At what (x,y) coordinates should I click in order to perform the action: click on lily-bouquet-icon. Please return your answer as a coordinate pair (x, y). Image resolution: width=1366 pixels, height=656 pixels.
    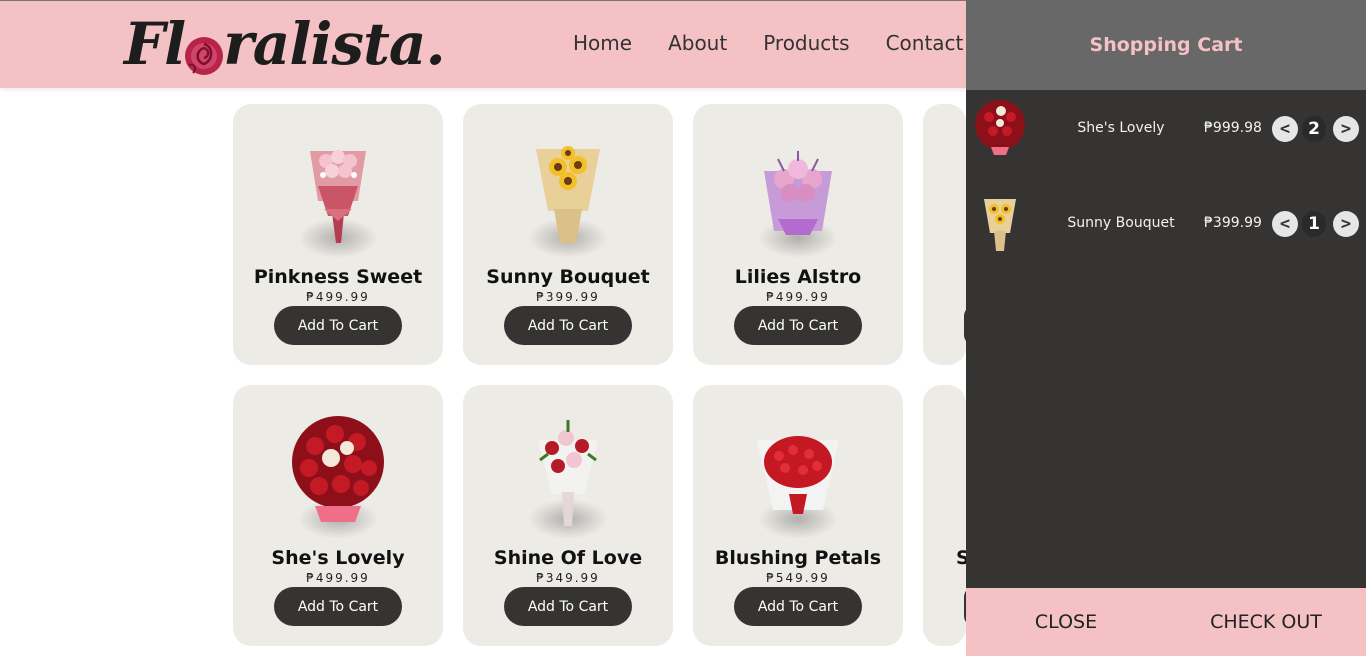
    Looking at the image, I should click on (798, 192).